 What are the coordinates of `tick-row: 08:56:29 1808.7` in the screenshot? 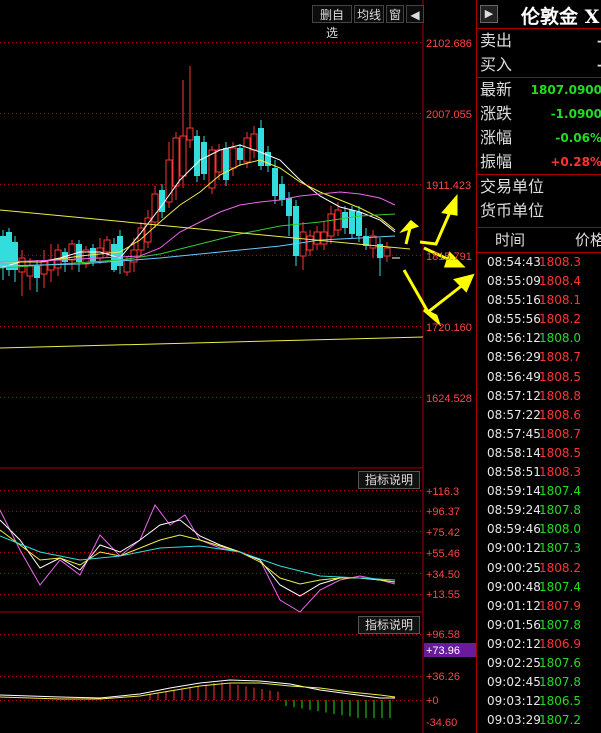 It's located at (539, 357).